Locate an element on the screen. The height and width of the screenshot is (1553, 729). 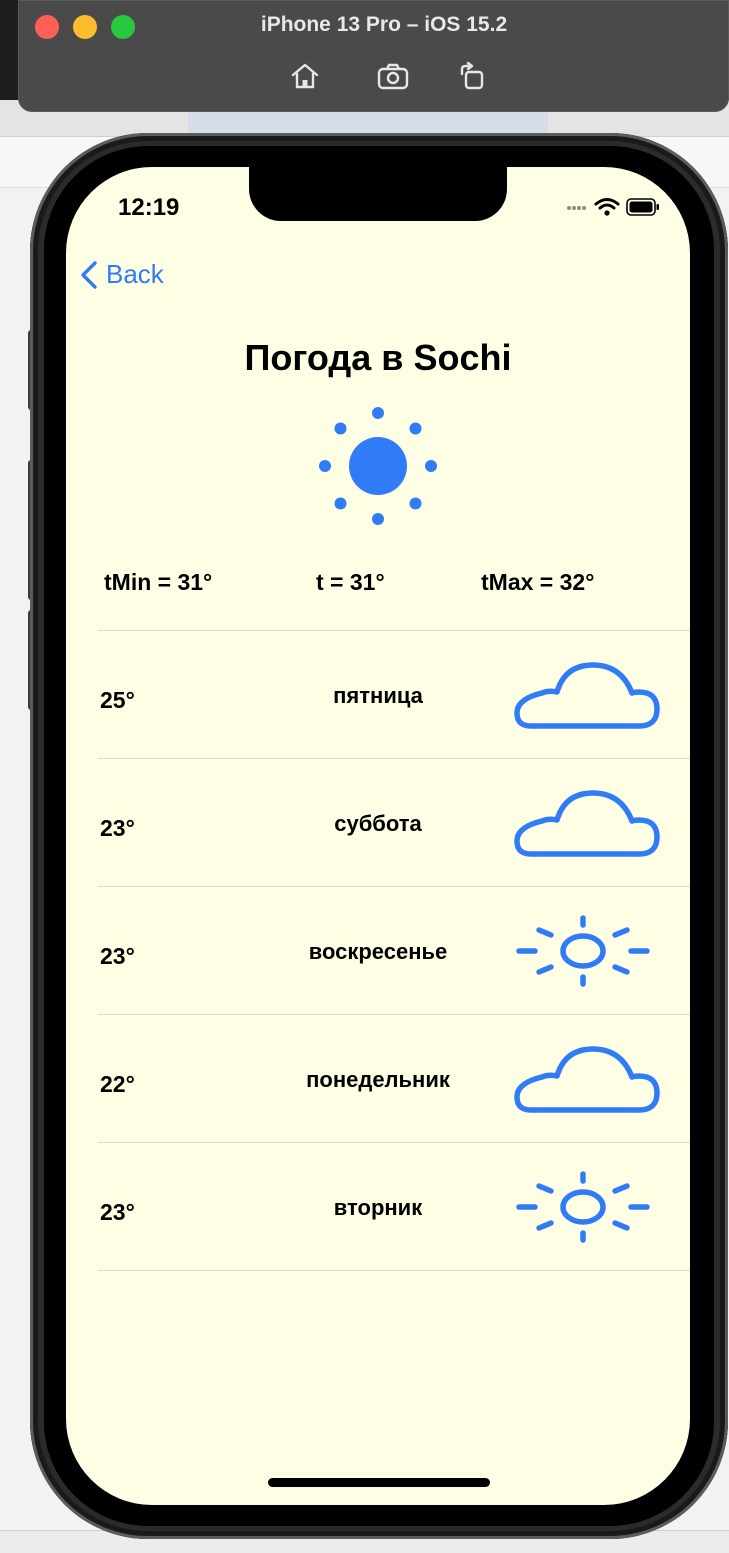
screenshot-button is located at coordinates (393, 76).